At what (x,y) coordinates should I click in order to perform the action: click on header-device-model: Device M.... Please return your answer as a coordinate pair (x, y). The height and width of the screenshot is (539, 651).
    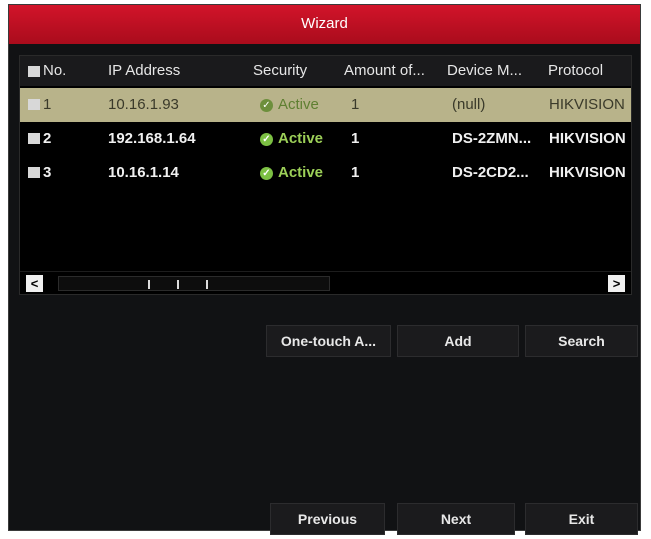
    Looking at the image, I should click on (493, 71).